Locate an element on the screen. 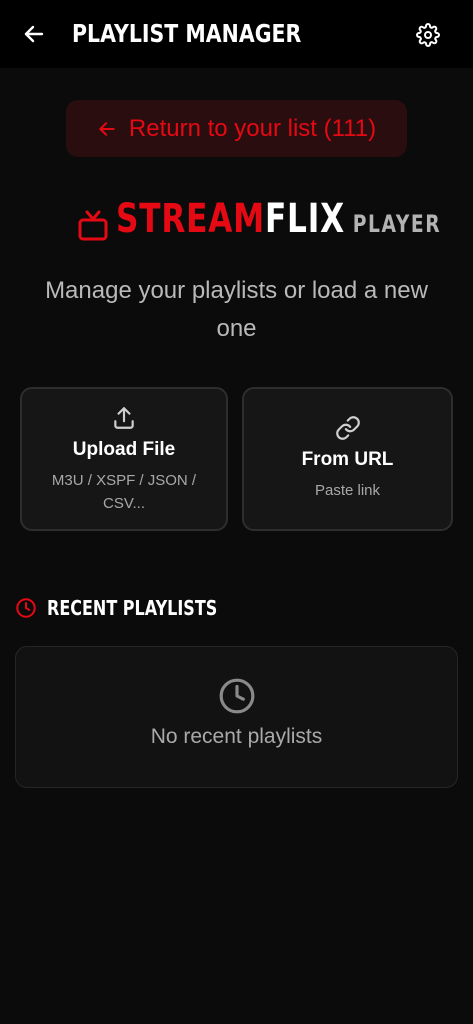 The height and width of the screenshot is (1024, 473). from-url-card: From URL Paste link is located at coordinates (347, 459).